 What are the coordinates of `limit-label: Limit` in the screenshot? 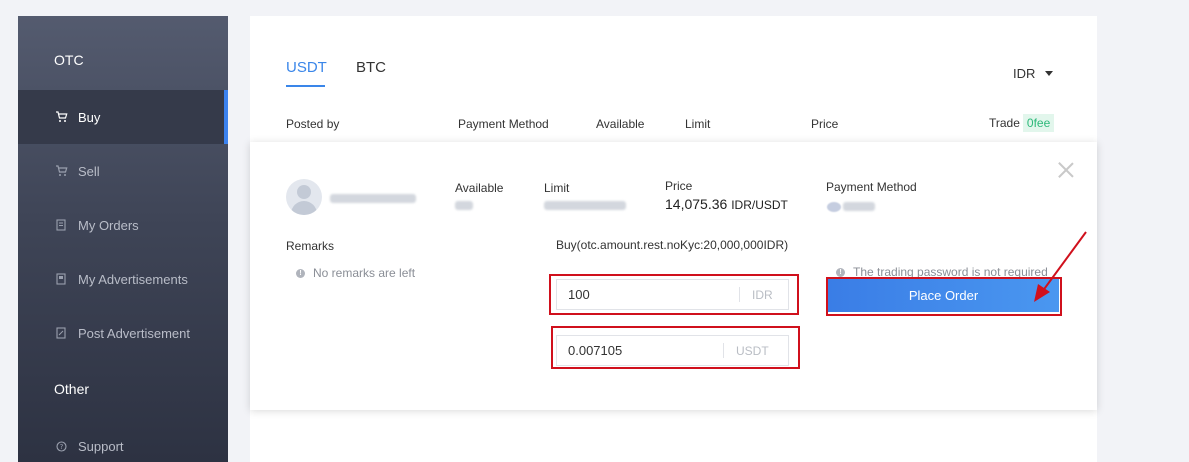 It's located at (557, 188).